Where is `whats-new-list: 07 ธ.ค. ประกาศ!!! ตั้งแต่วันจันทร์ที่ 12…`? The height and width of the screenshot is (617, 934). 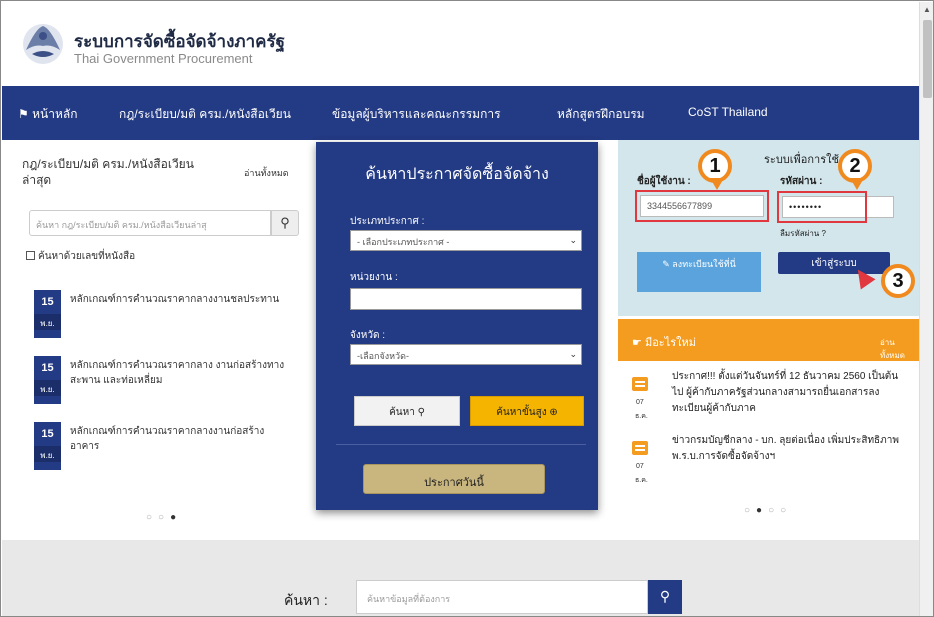
whats-new-list: 07 ธ.ค. ประกาศ!!! ตั้งแต่วันจันทร์ที่ 12… is located at coordinates (768, 448).